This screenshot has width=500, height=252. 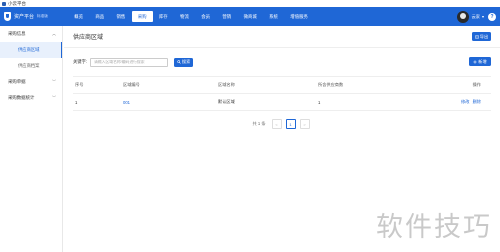 I want to click on sidebar-group-label: 采购信息, so click(x=17, y=33).